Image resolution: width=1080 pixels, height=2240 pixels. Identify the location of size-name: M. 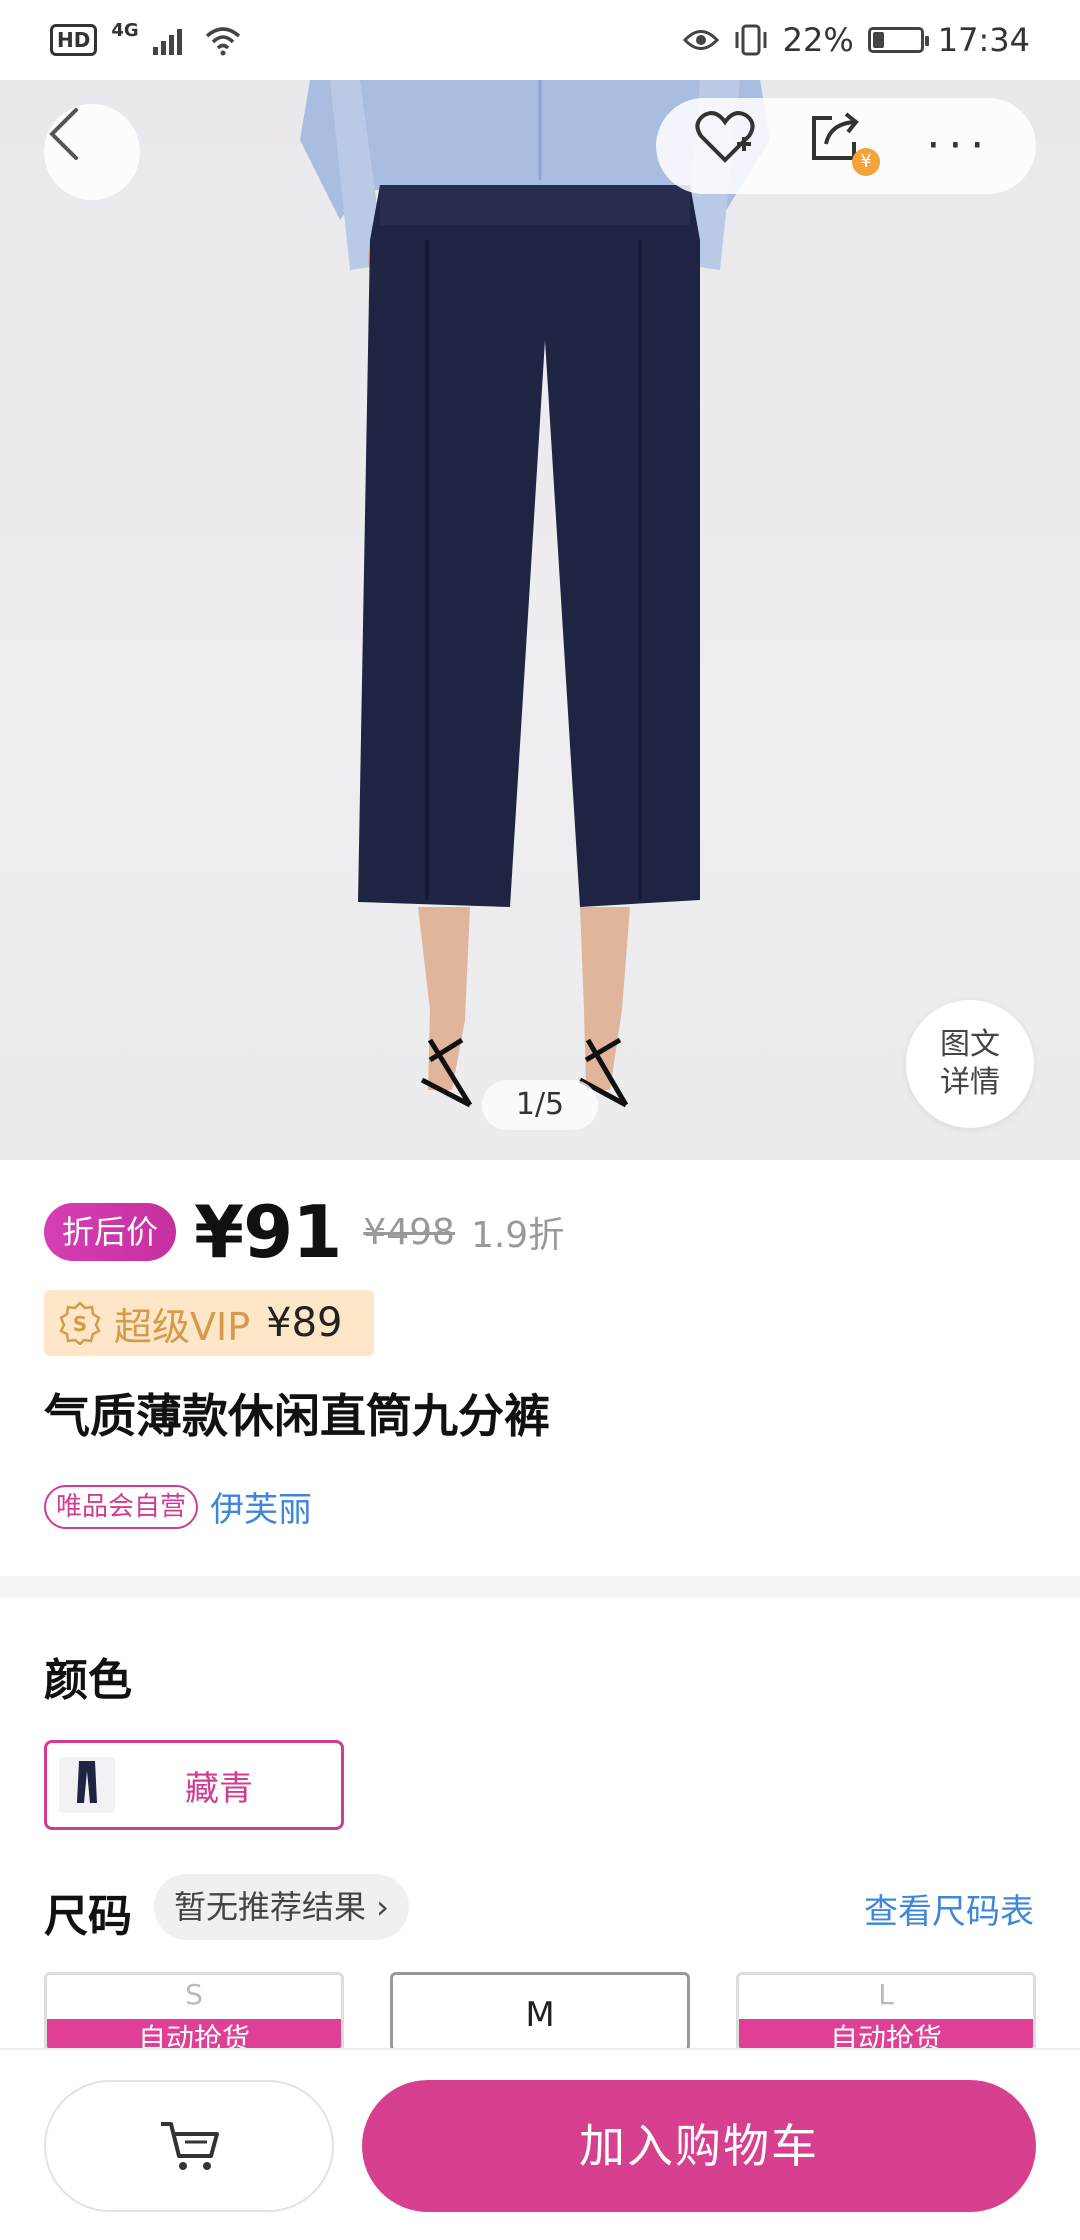
(540, 2015).